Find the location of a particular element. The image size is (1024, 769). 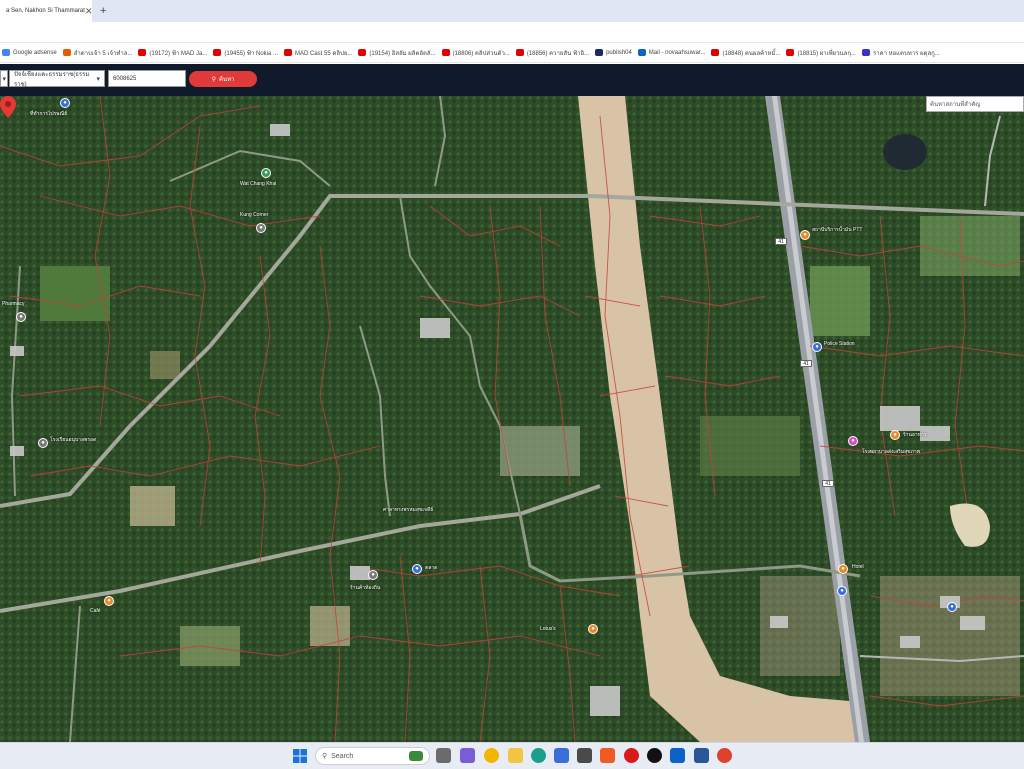

poi-label: Police Station is located at coordinates (839, 344).